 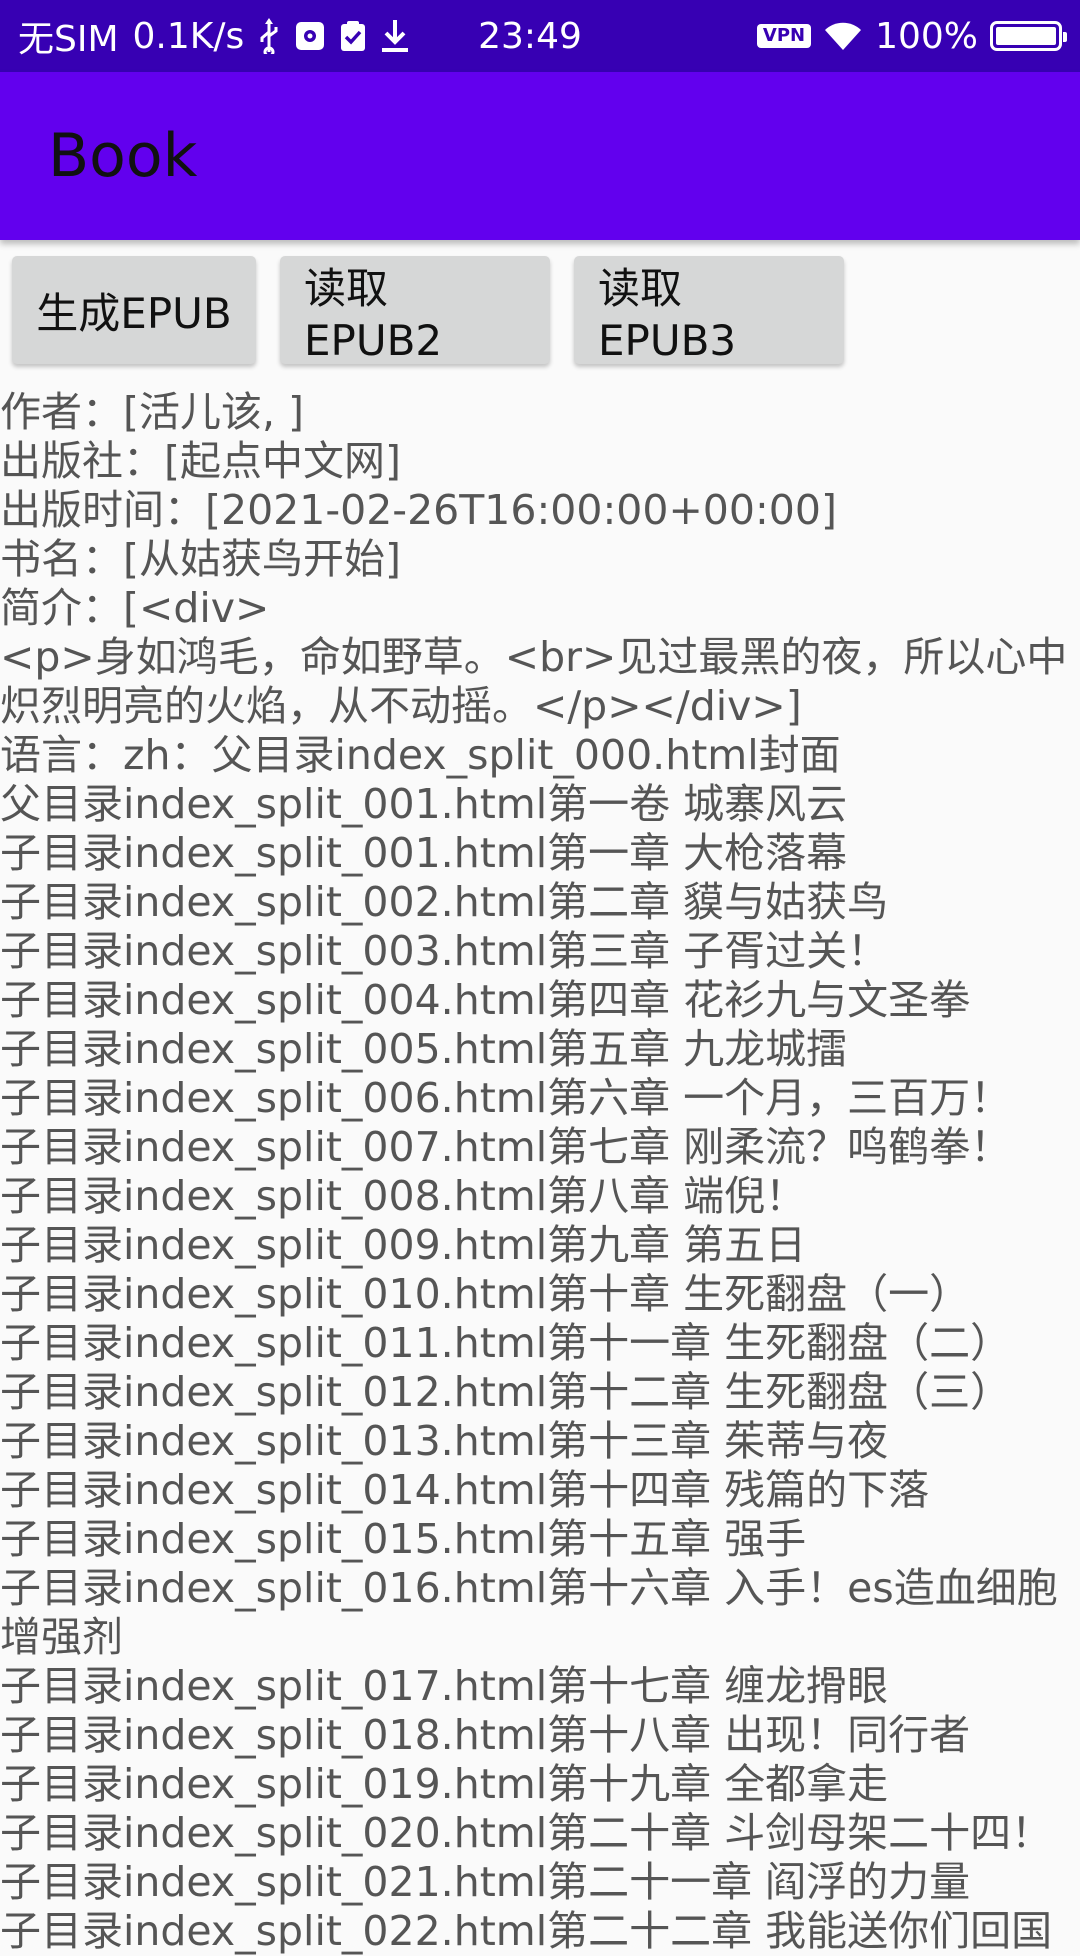 What do you see at coordinates (200, 461) in the screenshot?
I see `content-line: 出版社：[起点中文网]` at bounding box center [200, 461].